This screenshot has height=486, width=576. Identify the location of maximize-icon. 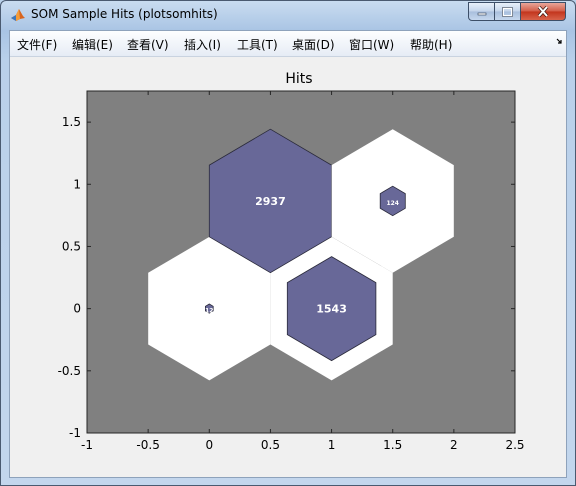
(507, 11).